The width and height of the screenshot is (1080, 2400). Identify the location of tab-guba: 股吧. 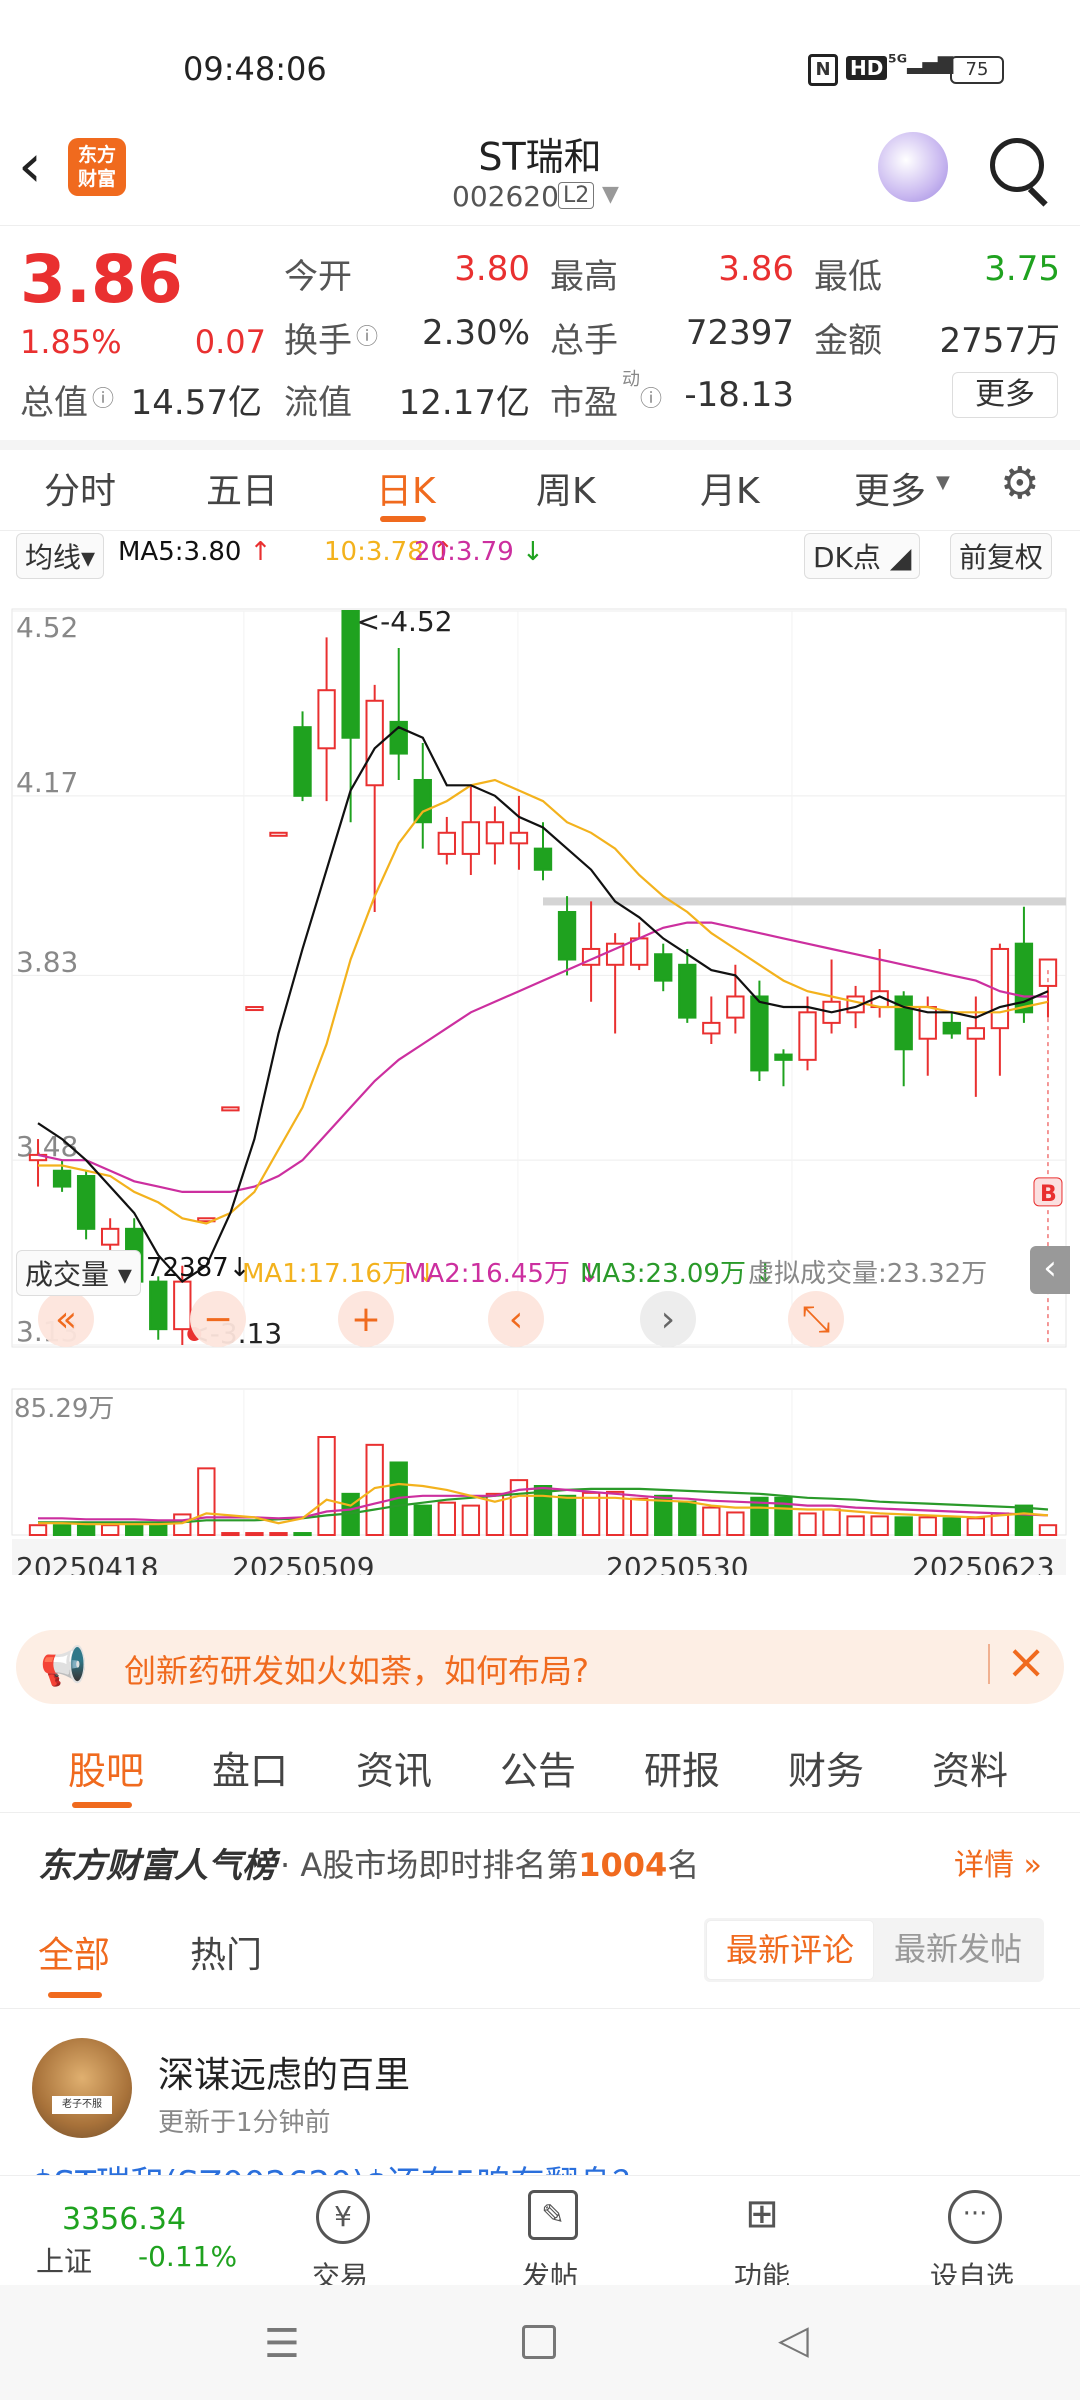
(106, 1767).